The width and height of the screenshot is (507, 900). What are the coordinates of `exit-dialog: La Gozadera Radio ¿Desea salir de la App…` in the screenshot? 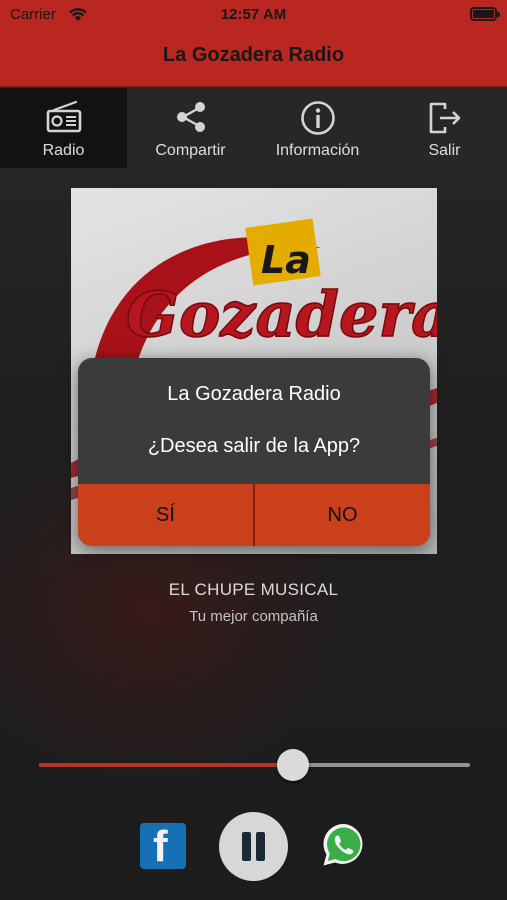 It's located at (254, 452).